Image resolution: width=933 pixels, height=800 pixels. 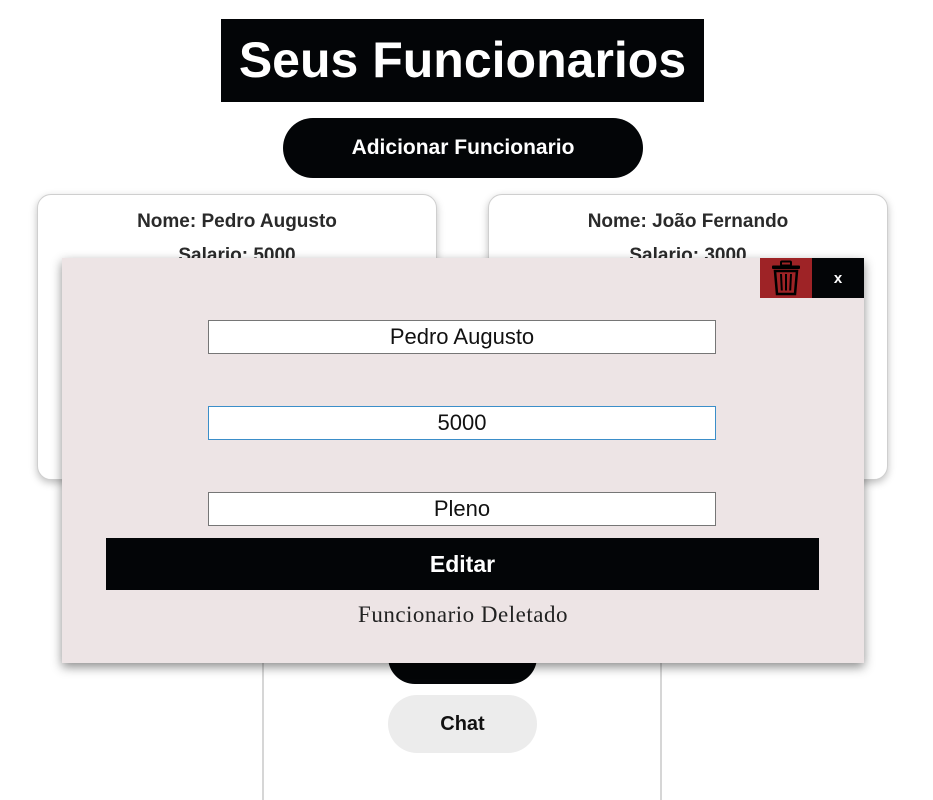 I want to click on add-employee-button: Adicionar Funcionario, so click(x=463, y=148).